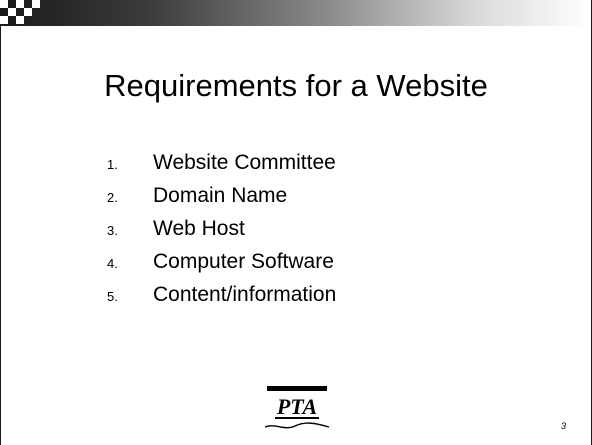 The width and height of the screenshot is (592, 445). Describe the element at coordinates (20, 13) in the screenshot. I see `checker-pattern-icon` at that location.